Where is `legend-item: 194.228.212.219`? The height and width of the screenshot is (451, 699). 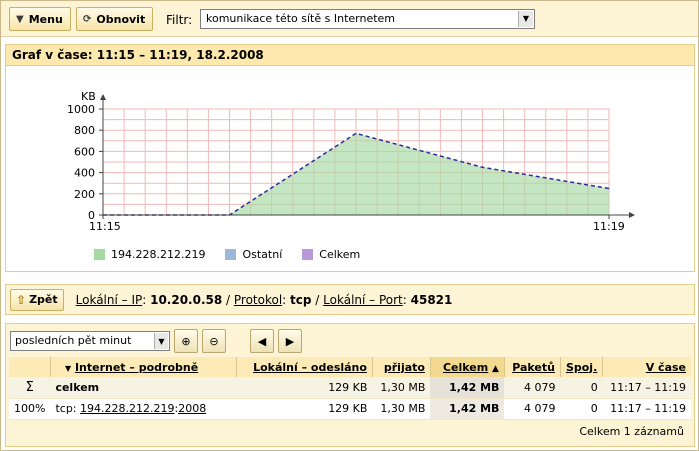 legend-item: 194.228.212.219 is located at coordinates (149, 254).